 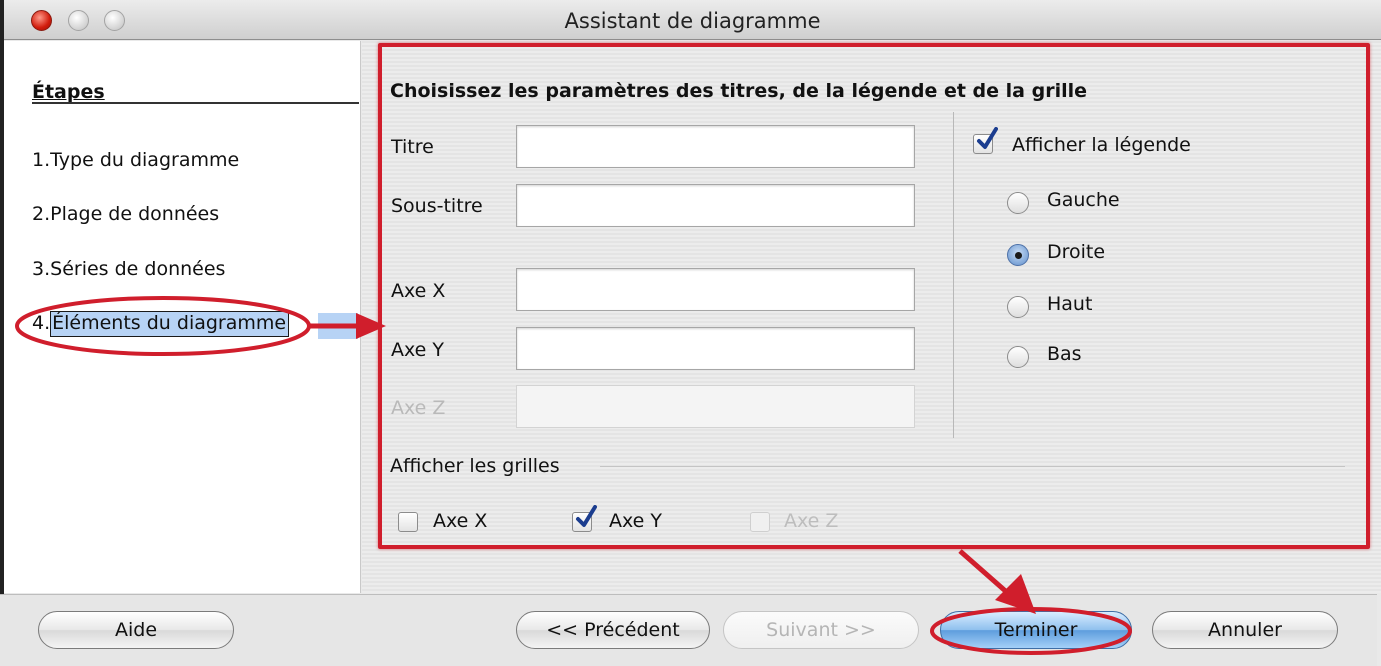 What do you see at coordinates (41, 160) in the screenshot?
I see `step-number: 1.` at bounding box center [41, 160].